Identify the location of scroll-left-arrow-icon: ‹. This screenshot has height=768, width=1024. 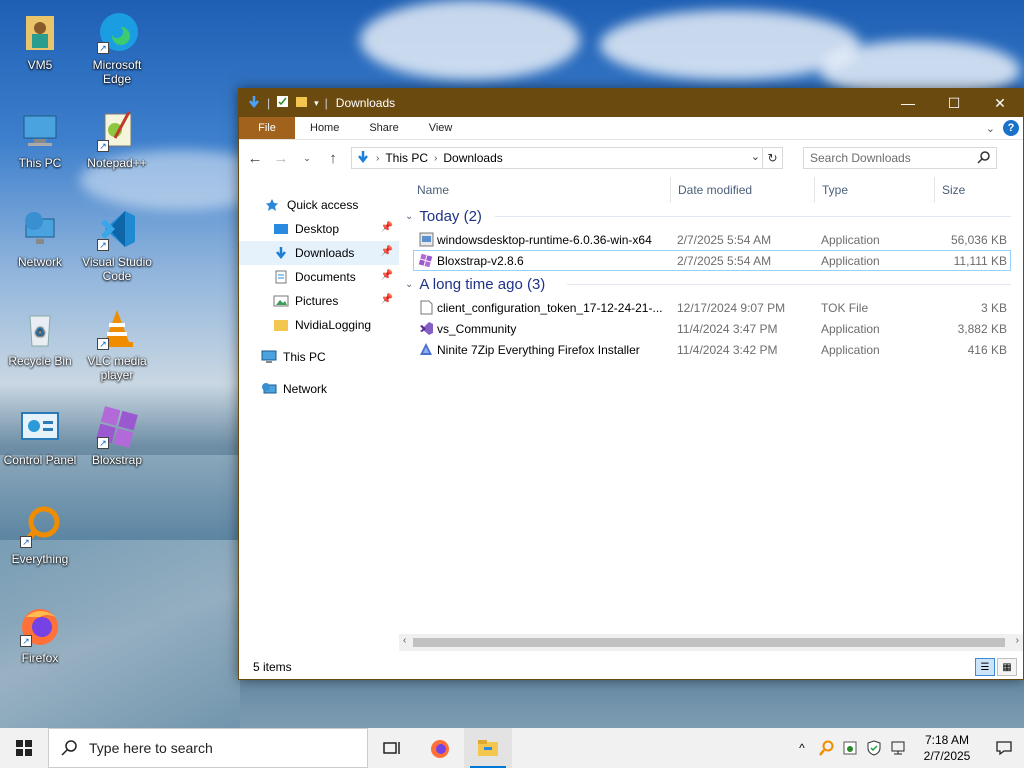
(404, 640).